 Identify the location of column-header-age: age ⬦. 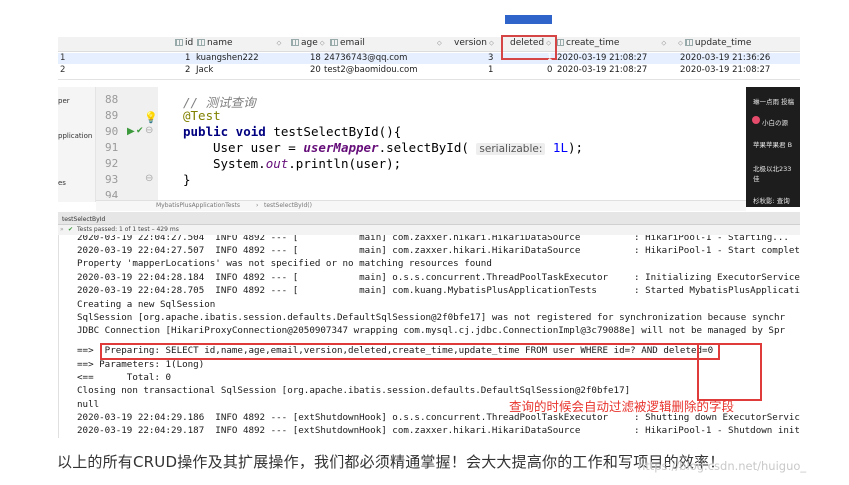
(308, 43).